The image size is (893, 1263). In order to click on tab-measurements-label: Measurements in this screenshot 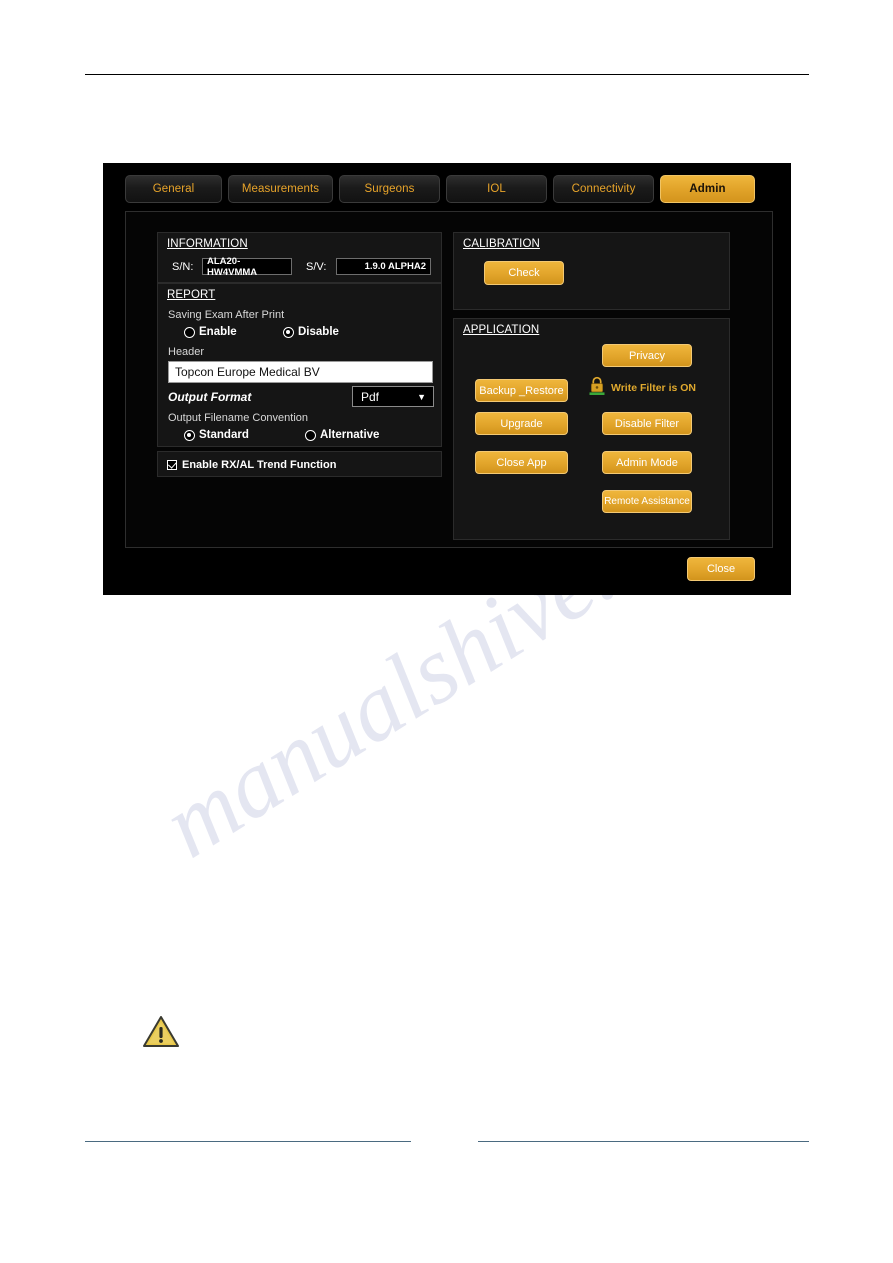, I will do `click(280, 189)`.